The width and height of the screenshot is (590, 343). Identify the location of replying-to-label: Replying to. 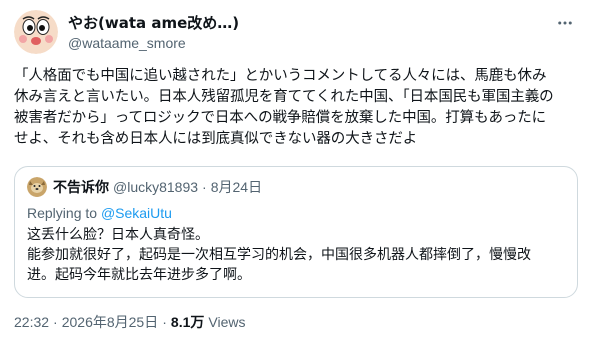
(62, 213).